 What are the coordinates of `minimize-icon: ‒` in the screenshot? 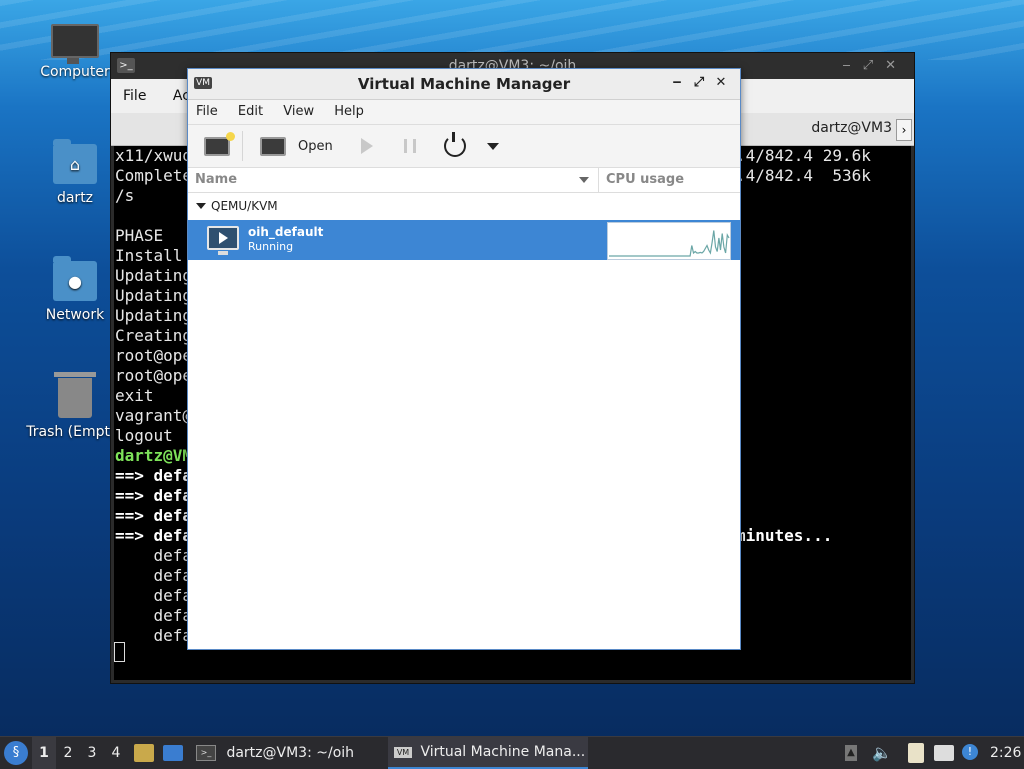 It's located at (677, 82).